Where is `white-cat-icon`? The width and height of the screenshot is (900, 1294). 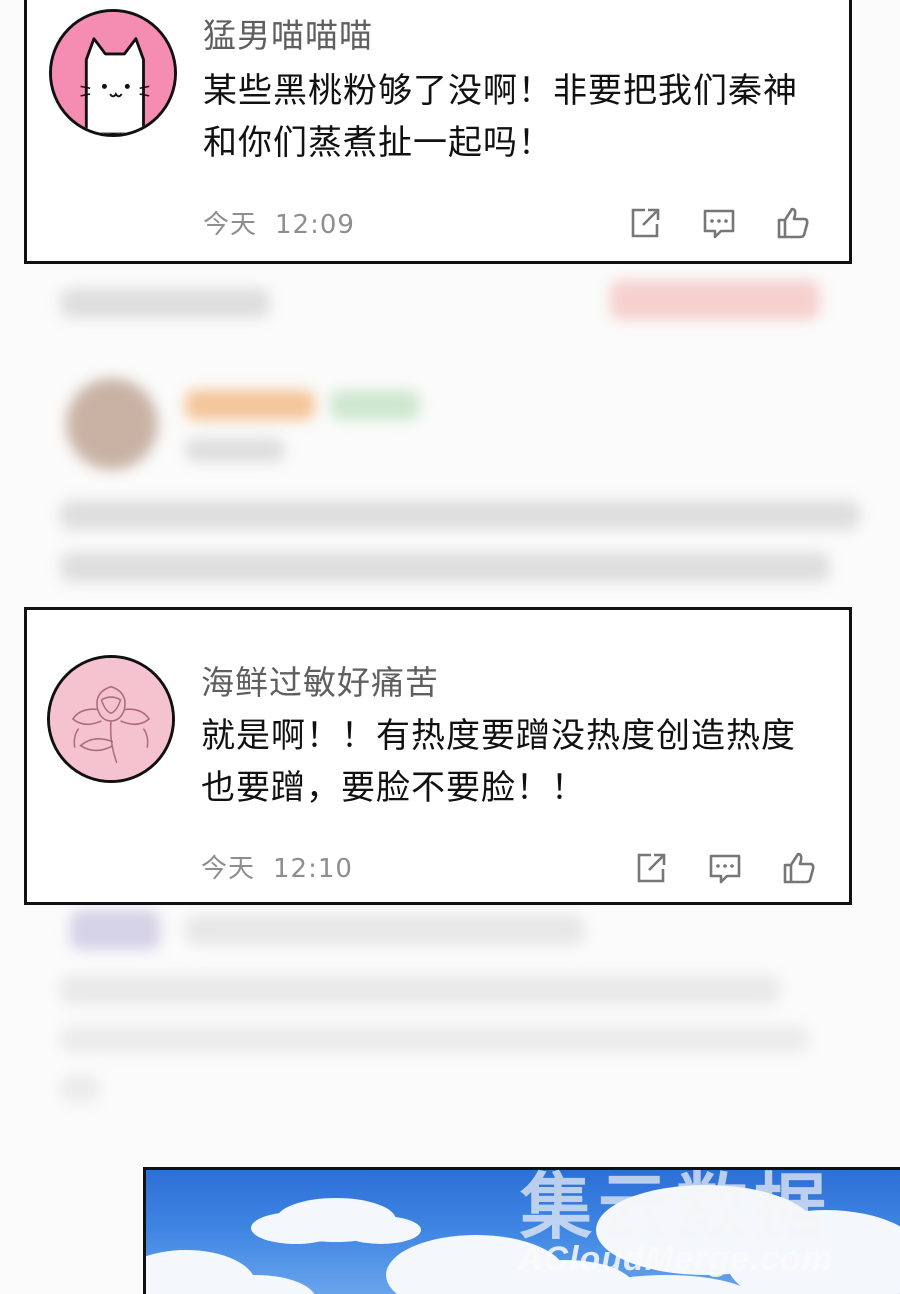
white-cat-icon is located at coordinates (113, 73).